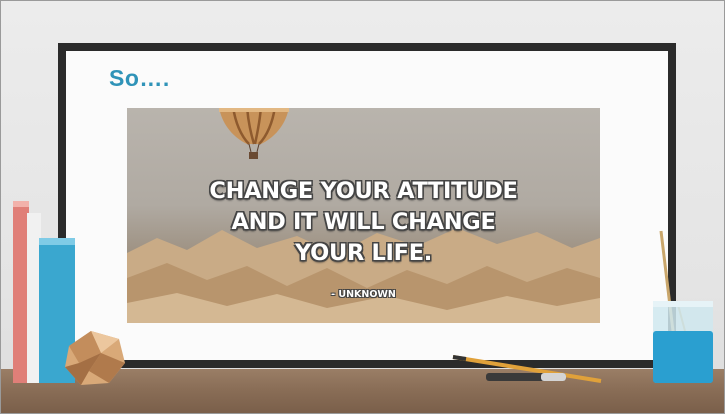 The image size is (725, 414). I want to click on quote-line-2: AND IT WILL CHANGE, so click(363, 222).